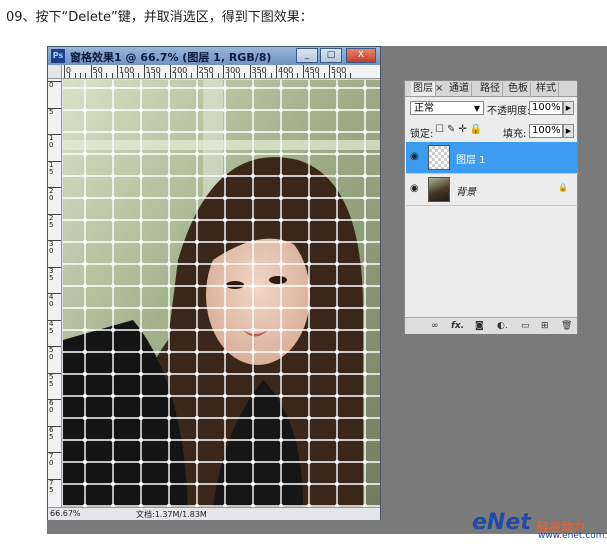 The height and width of the screenshot is (544, 607). What do you see at coordinates (457, 326) in the screenshot?
I see `fx-icon: fx.` at bounding box center [457, 326].